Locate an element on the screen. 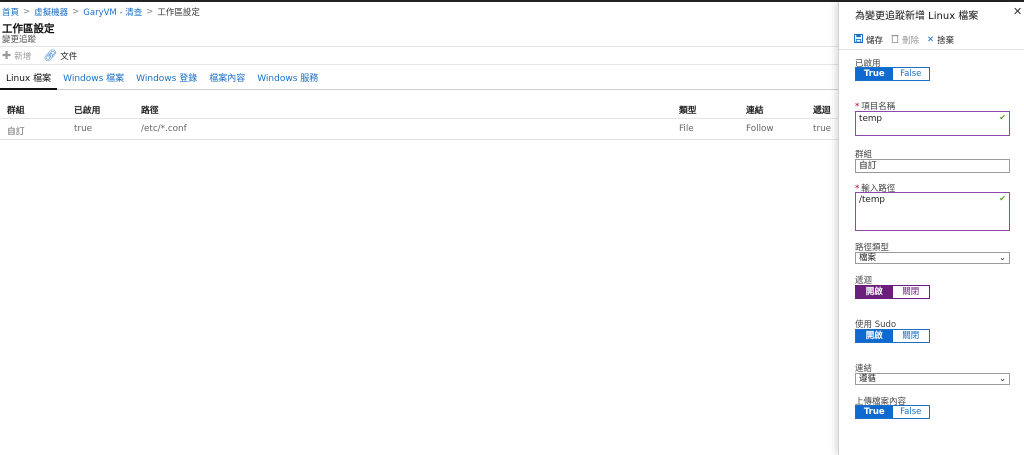 The image size is (1024, 455). blade-title: 為變更追蹤新增 Linux 檔案 is located at coordinates (917, 16).